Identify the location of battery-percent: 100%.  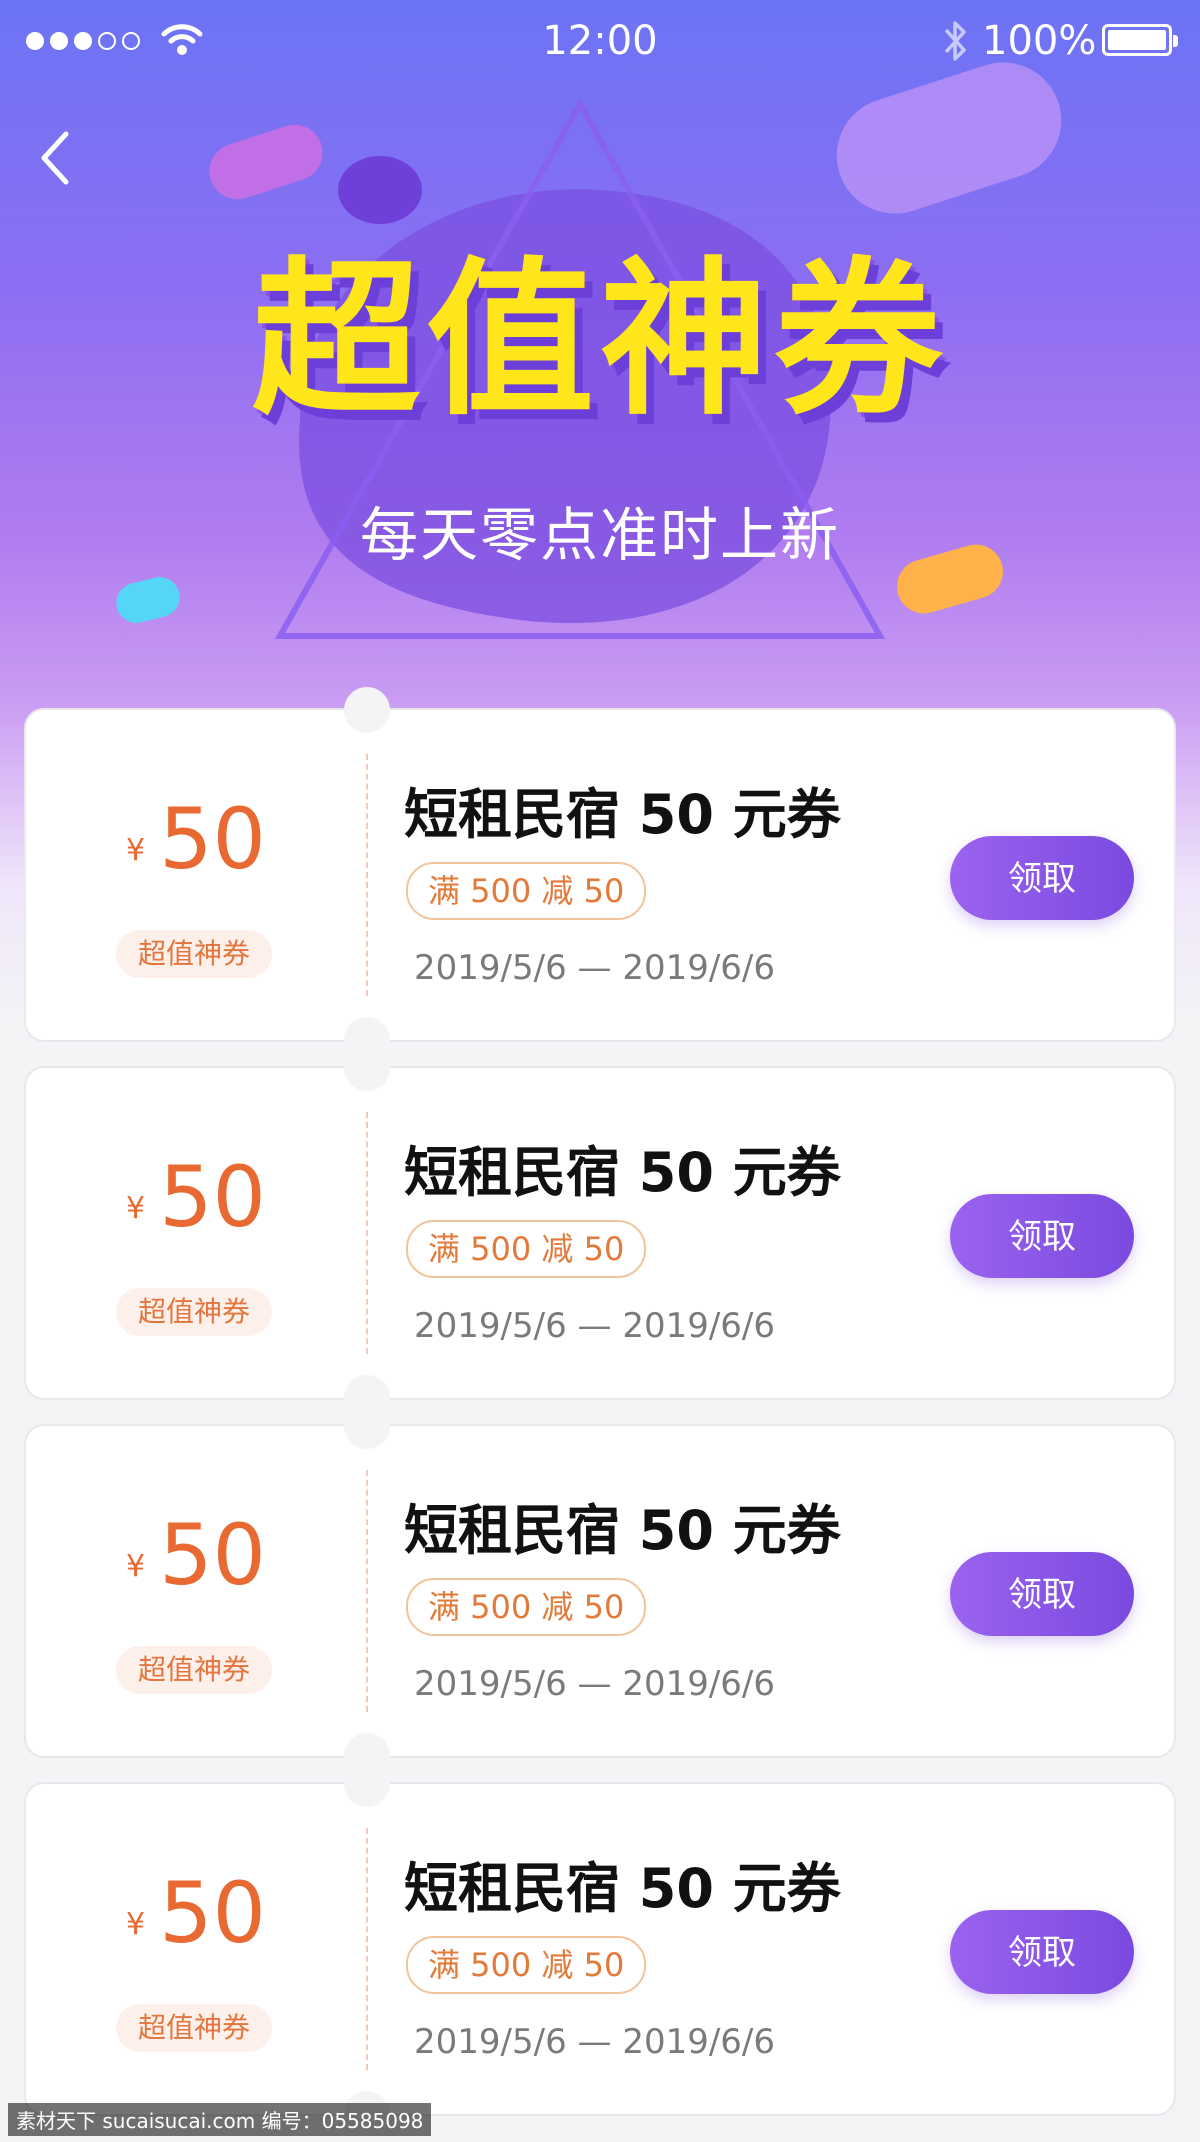
(1039, 41).